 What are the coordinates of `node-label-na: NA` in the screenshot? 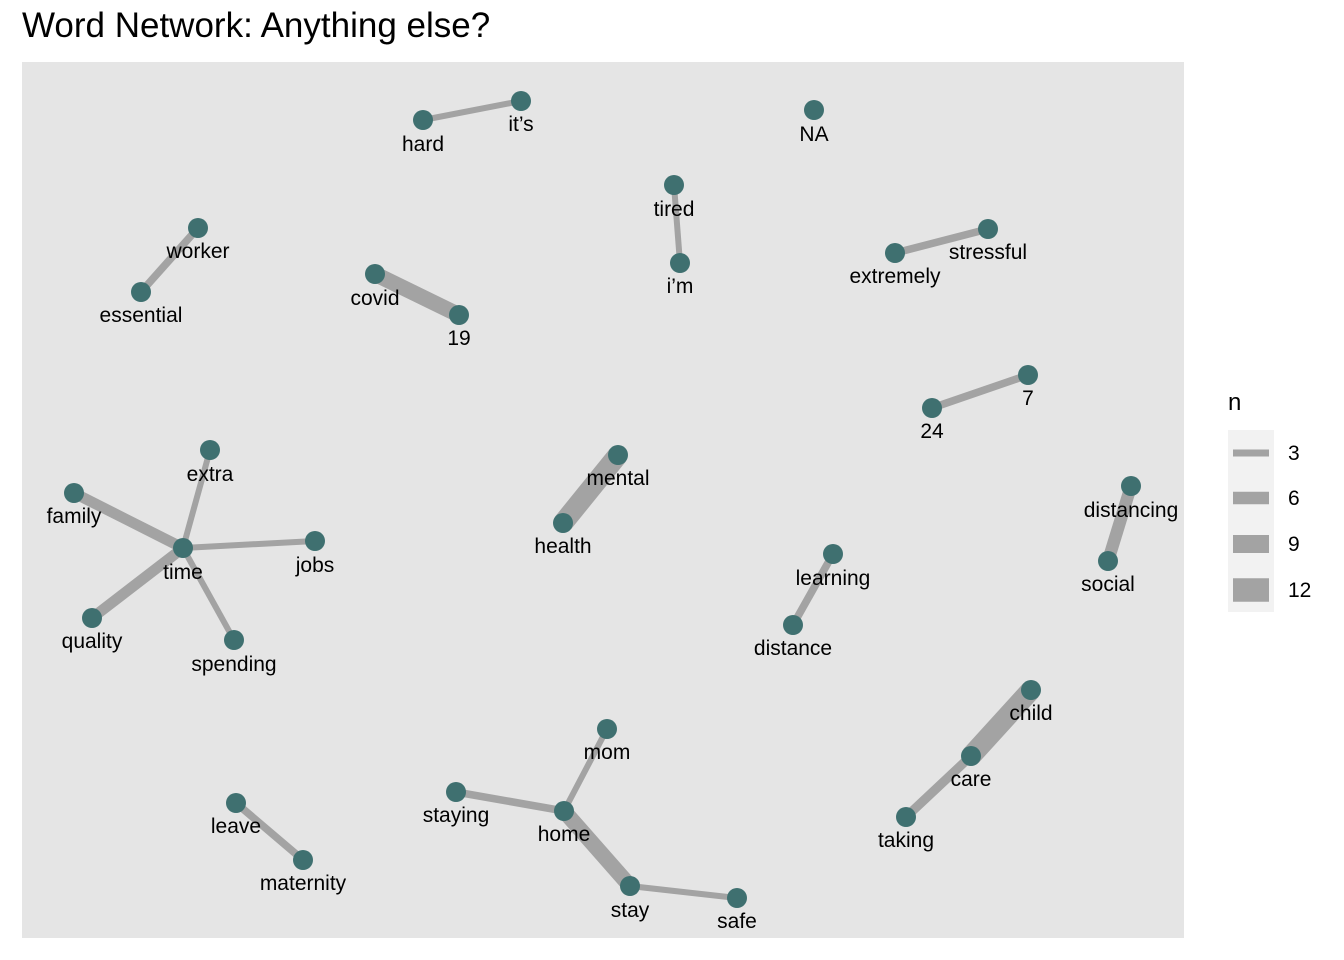 It's located at (813, 134).